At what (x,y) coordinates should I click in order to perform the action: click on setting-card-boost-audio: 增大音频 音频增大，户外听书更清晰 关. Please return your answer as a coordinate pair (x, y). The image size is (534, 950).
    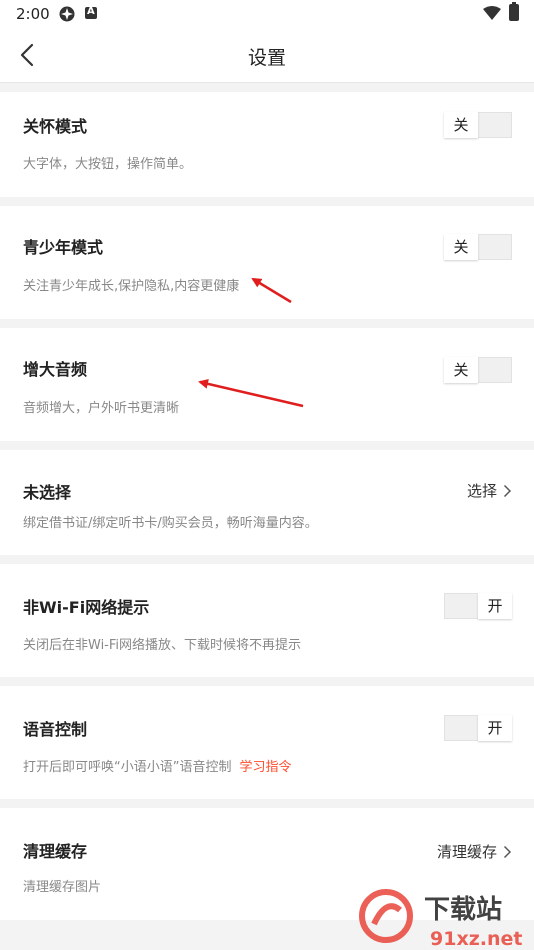
    Looking at the image, I should click on (267, 384).